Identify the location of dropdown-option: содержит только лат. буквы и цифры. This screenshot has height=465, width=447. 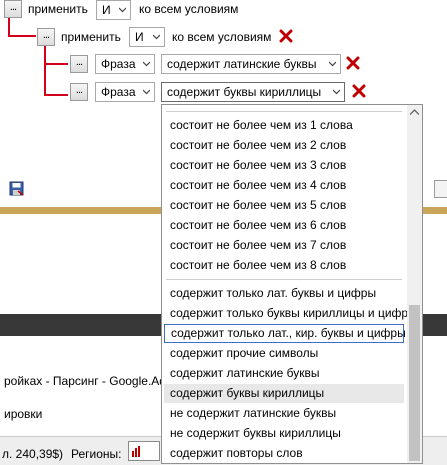
(284, 293).